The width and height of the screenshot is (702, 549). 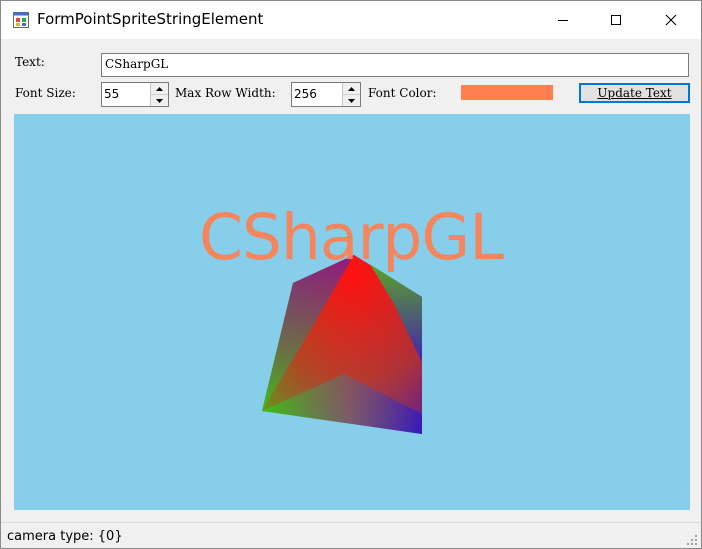 I want to click on close-icon, so click(x=671, y=20).